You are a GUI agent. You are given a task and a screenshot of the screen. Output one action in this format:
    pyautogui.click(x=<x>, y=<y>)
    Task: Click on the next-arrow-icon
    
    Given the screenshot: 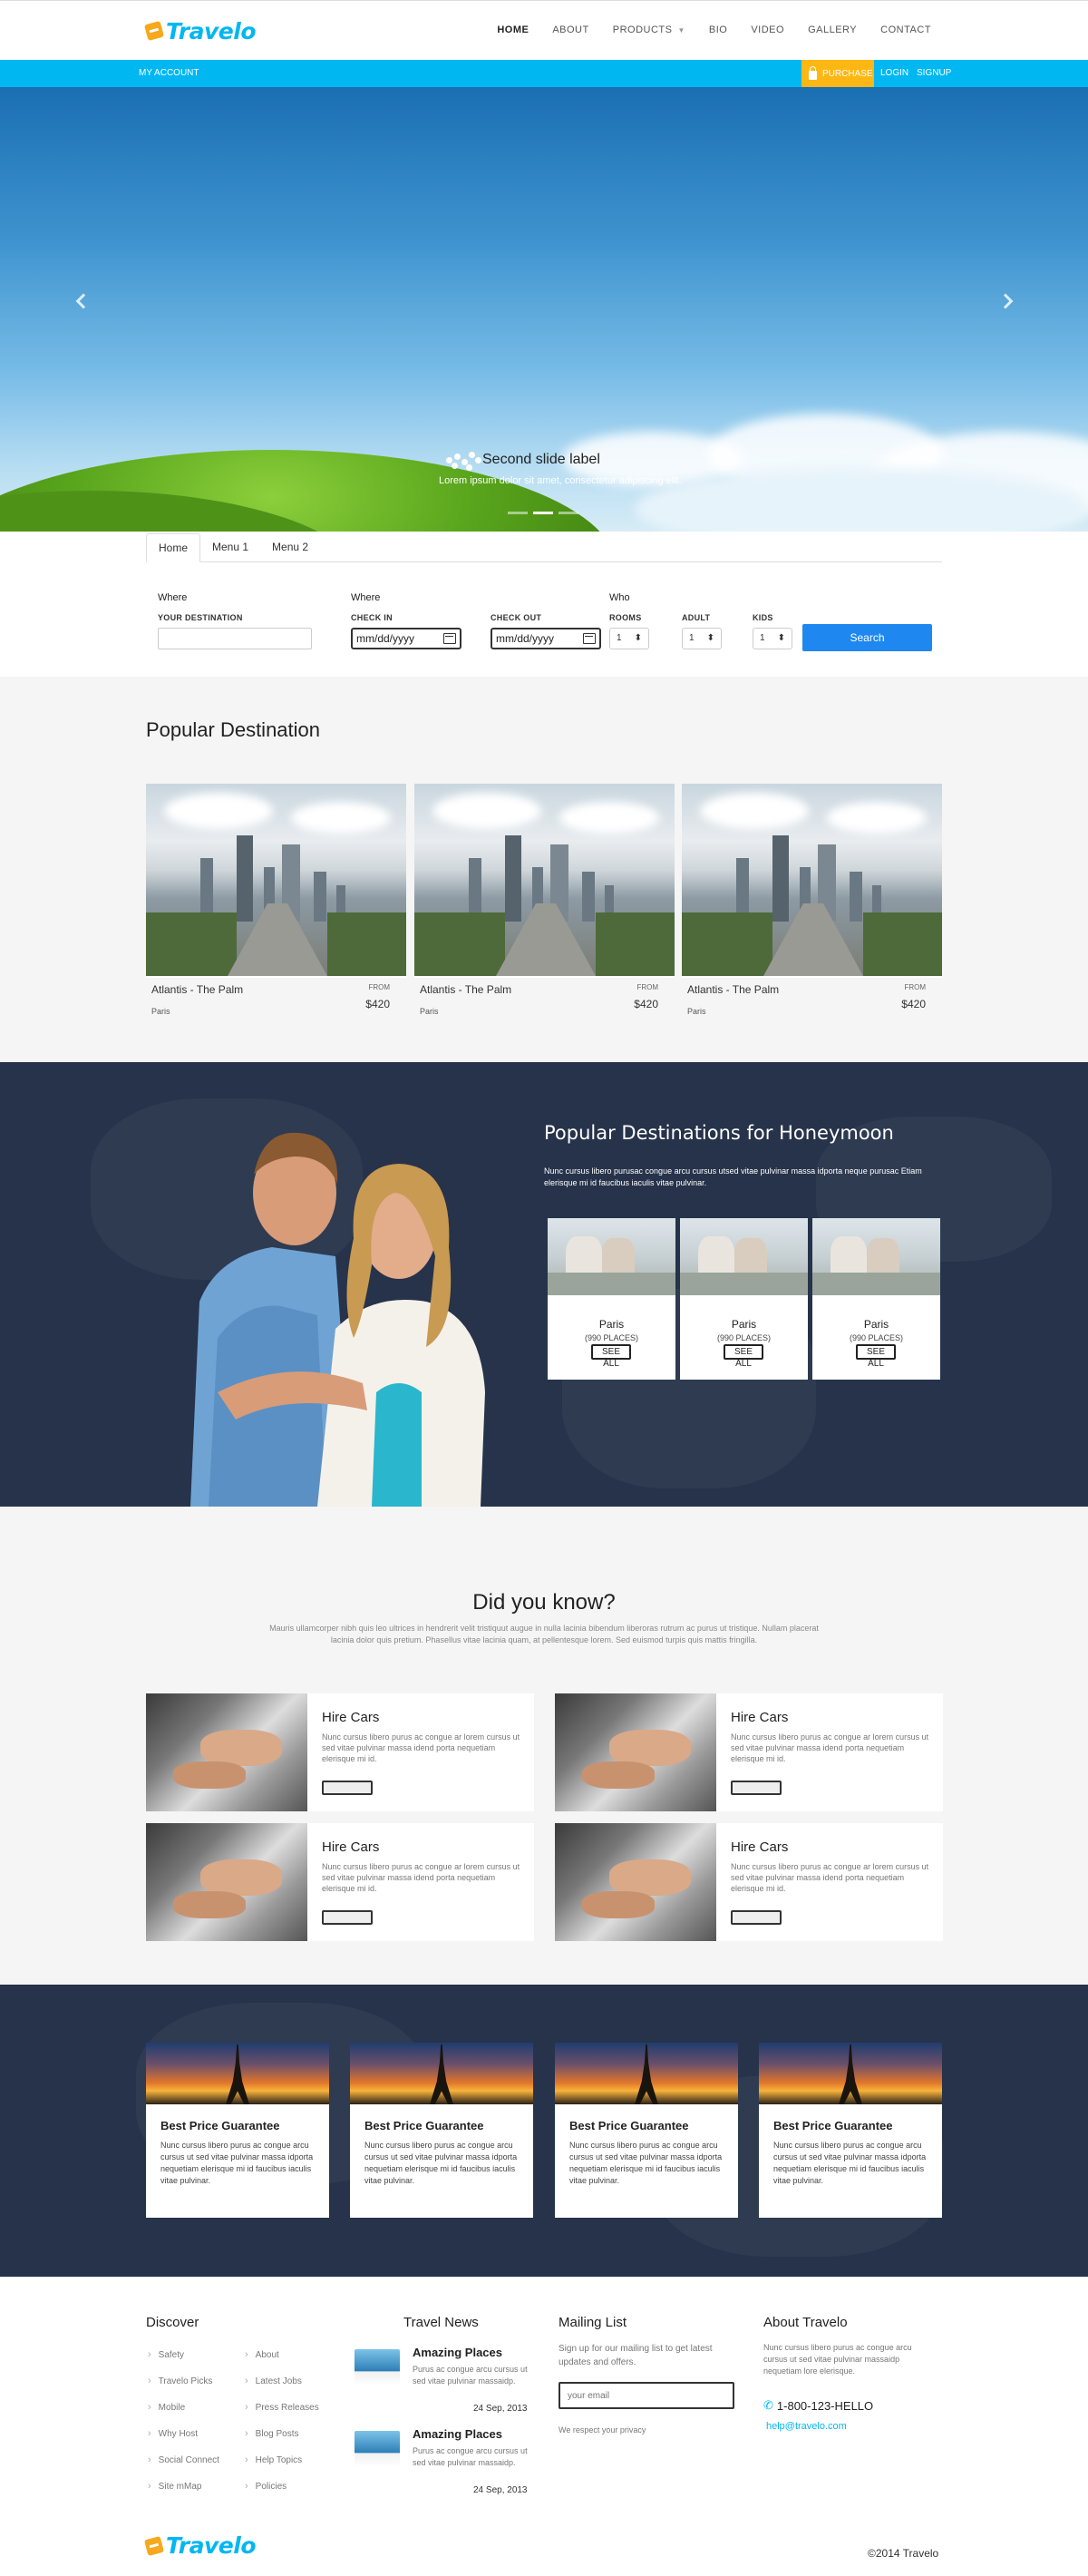 What is the action you would take?
    pyautogui.click(x=1005, y=301)
    